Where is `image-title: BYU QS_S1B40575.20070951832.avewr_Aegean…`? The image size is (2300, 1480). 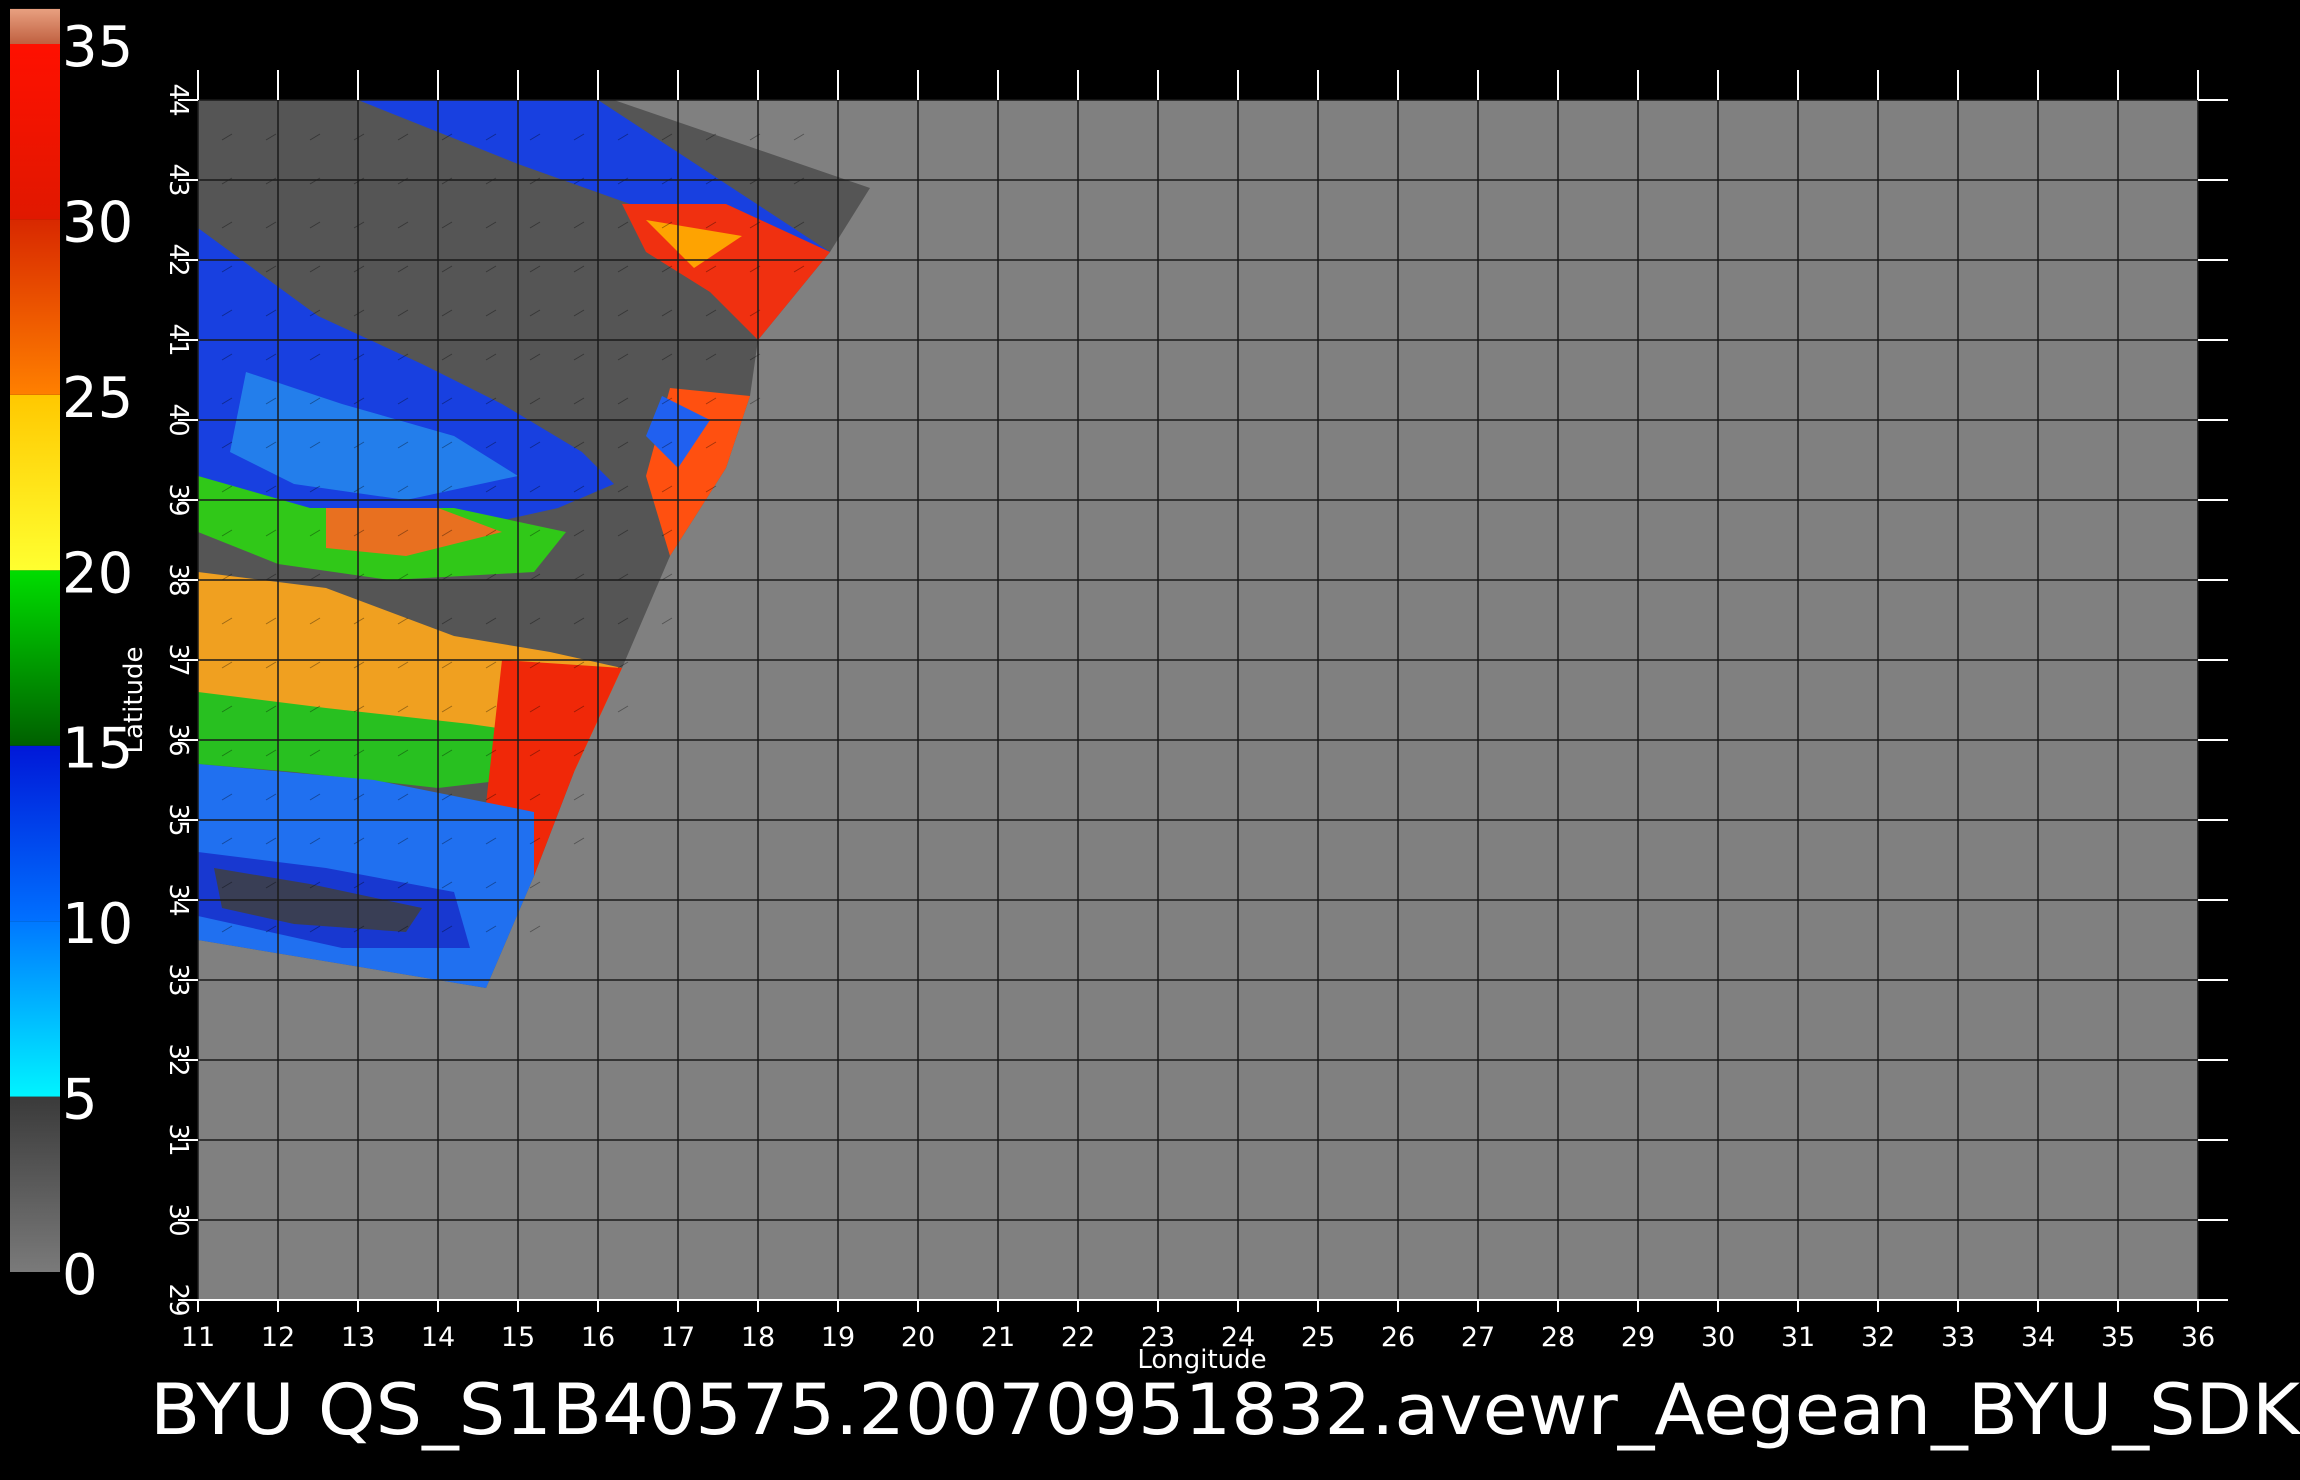
image-title: BYU QS_S1B40575.20070951832.avewr_Aegean… is located at coordinates (1225, 1410).